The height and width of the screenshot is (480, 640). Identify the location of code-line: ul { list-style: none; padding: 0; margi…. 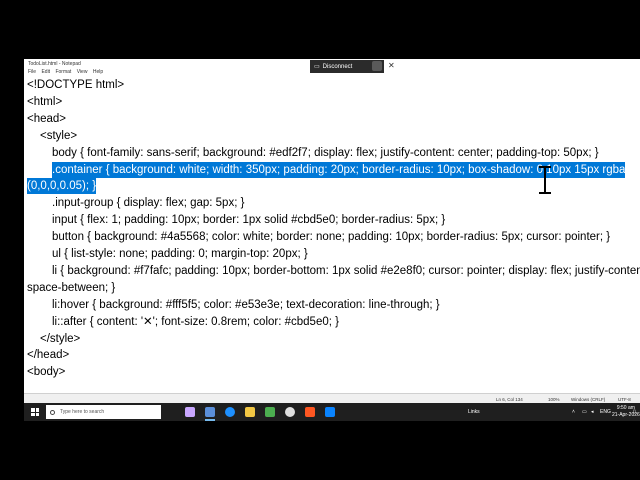
(180, 254).